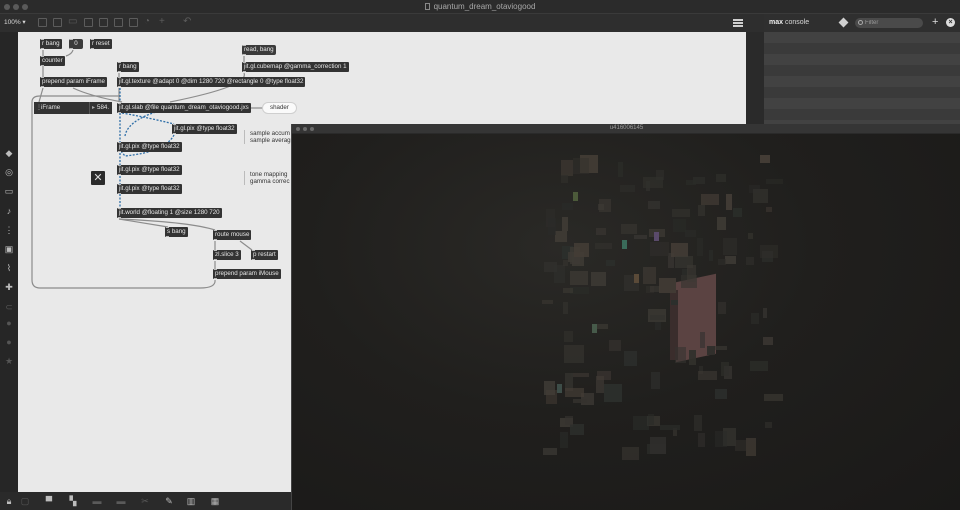 The width and height of the screenshot is (960, 510). What do you see at coordinates (103, 22) in the screenshot?
I see `toggle-object-icon` at bounding box center [103, 22].